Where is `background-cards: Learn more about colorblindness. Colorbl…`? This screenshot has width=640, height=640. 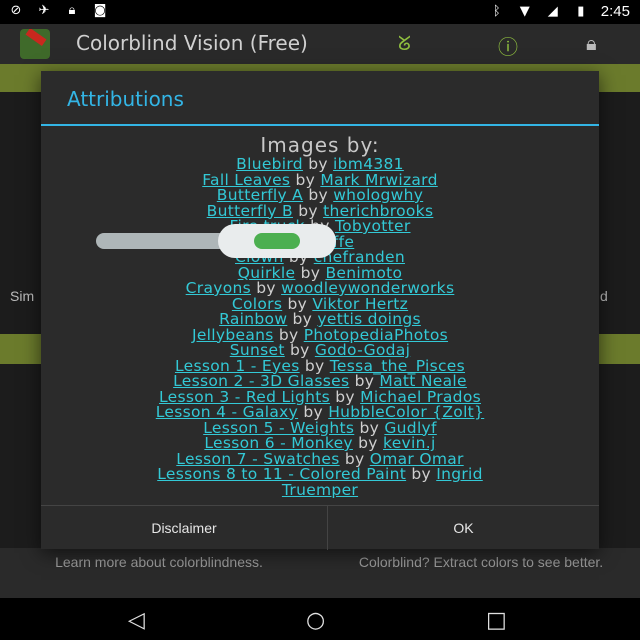
background-cards: Learn more about colorblindness. Colorbl… is located at coordinates (320, 573).